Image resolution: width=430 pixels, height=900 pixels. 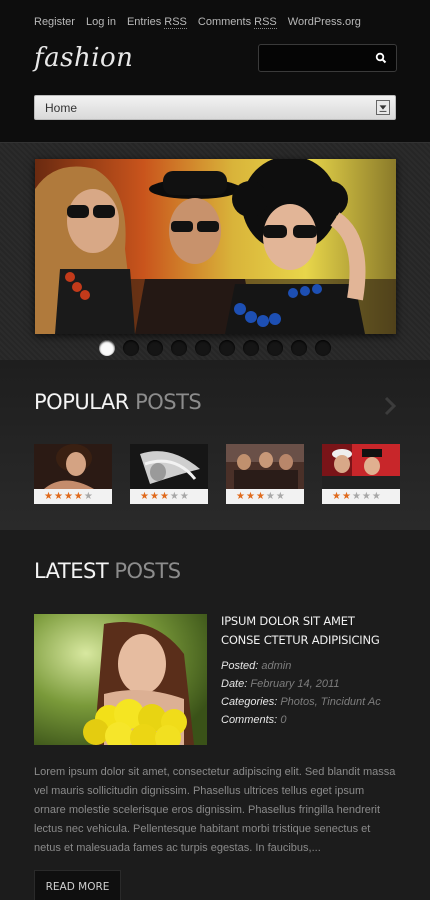 I want to click on popular-posts-title: POPULAR POSTS, so click(x=118, y=402).